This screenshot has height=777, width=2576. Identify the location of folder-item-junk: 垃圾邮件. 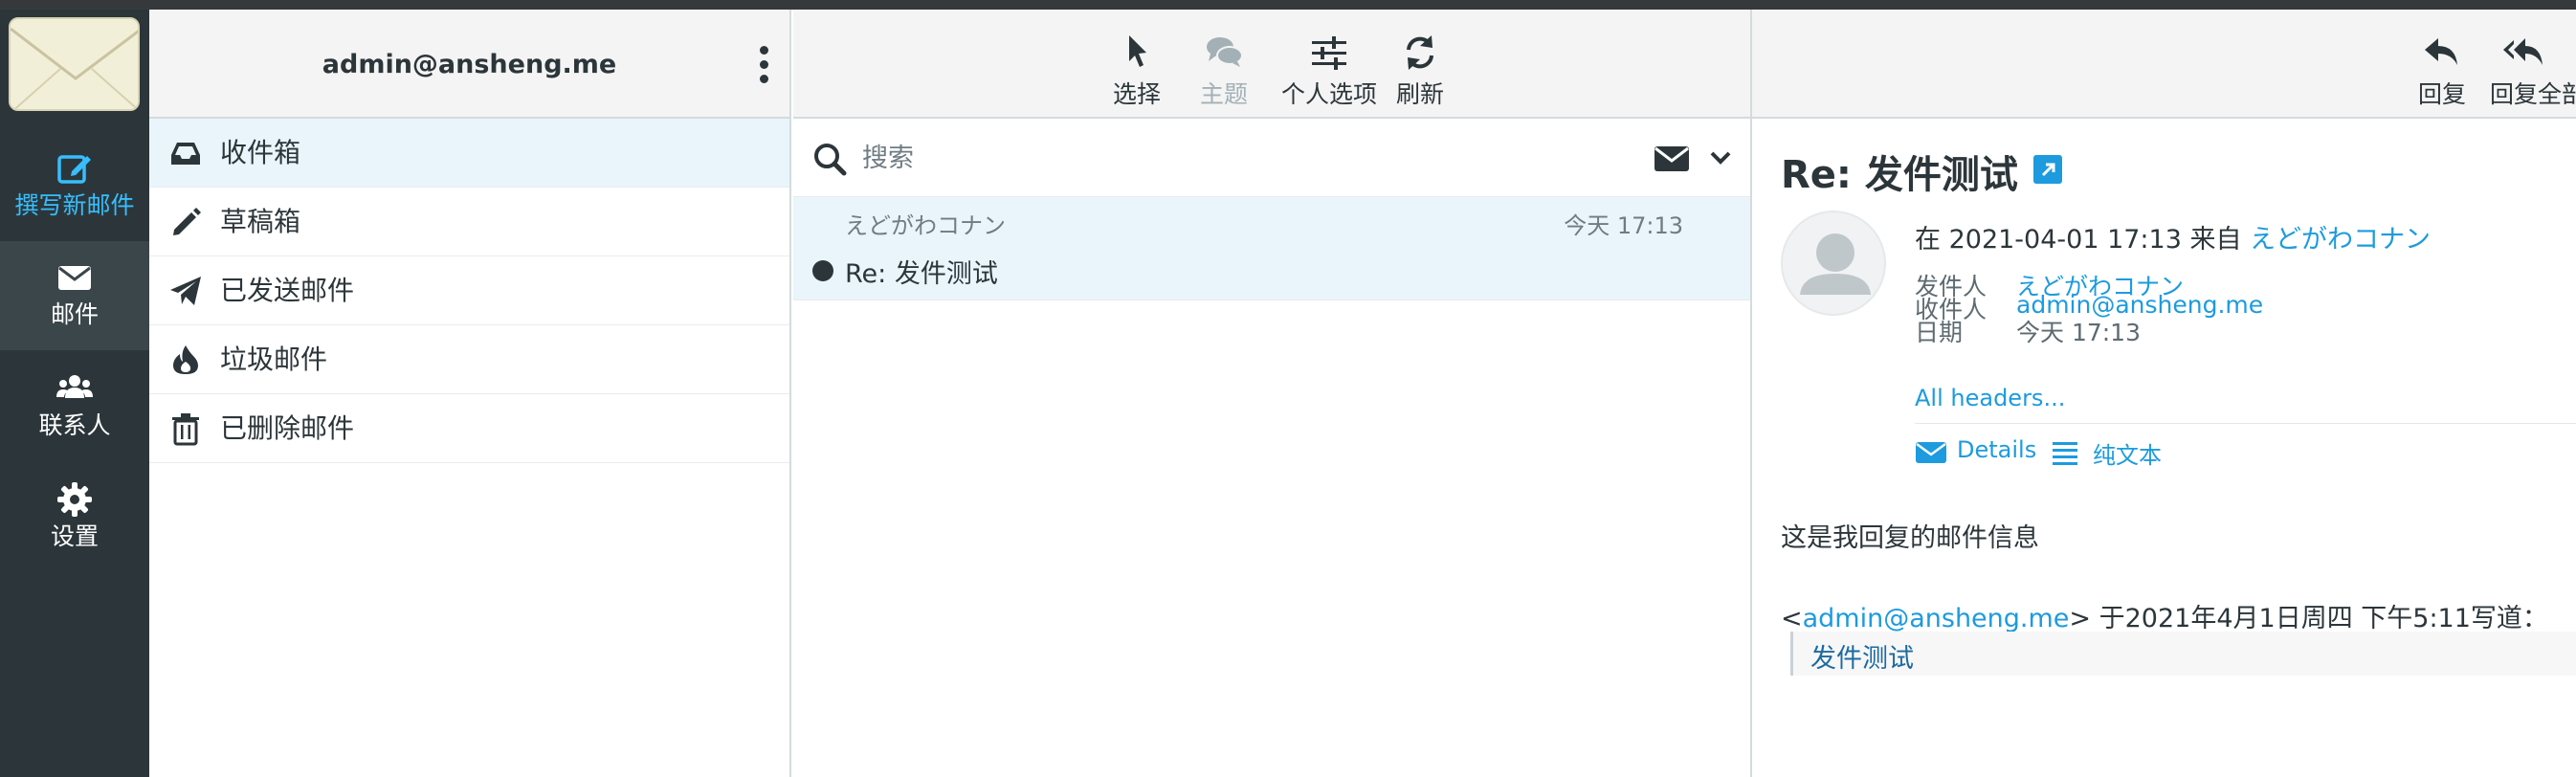
(469, 359).